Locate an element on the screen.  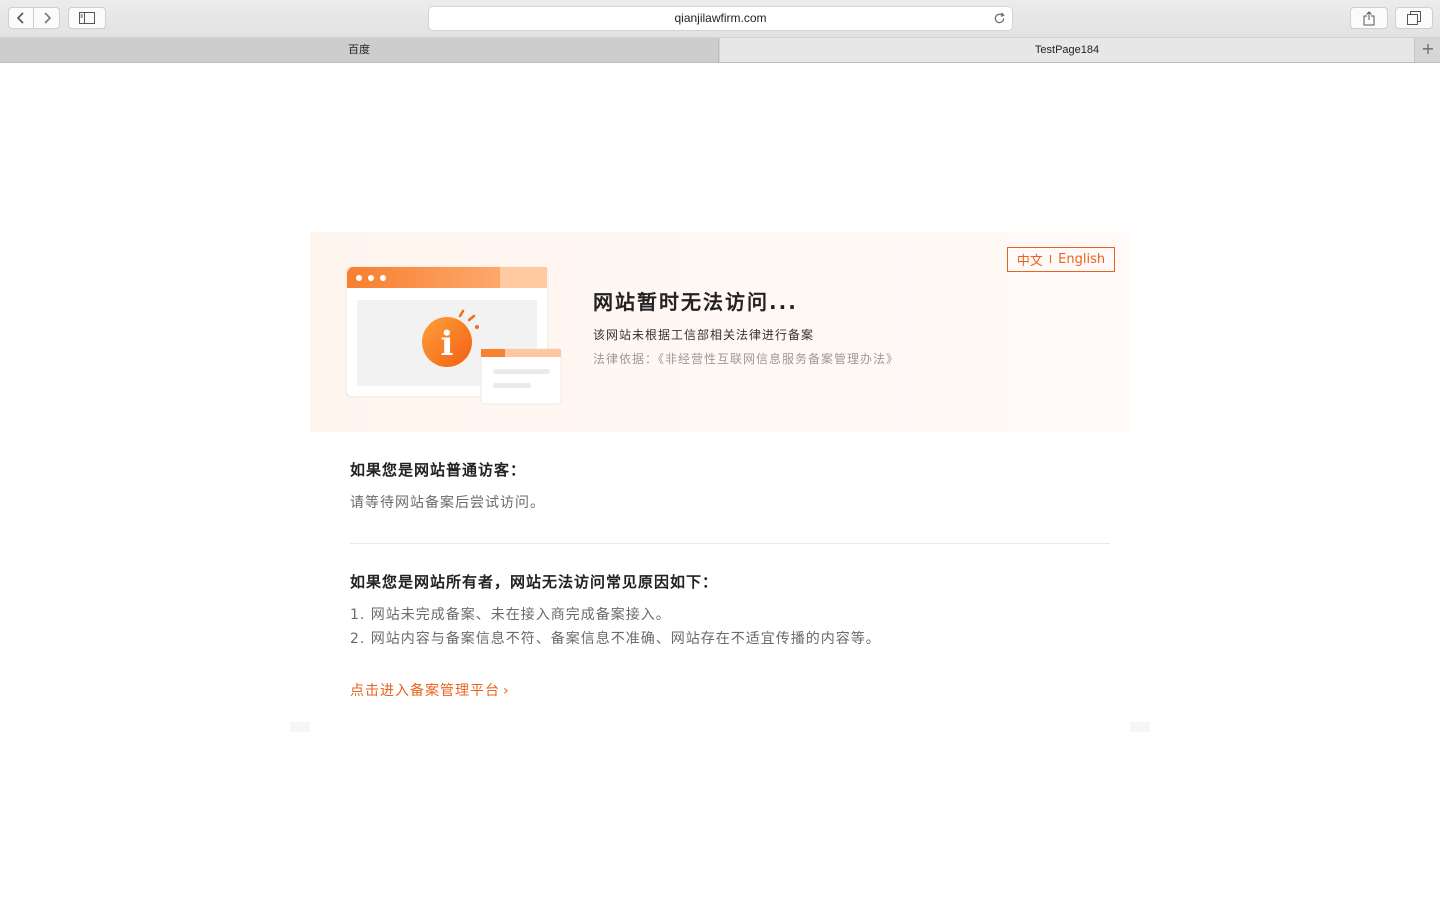
tab-bar: 百度 TestPage184 + is located at coordinates (720, 50).